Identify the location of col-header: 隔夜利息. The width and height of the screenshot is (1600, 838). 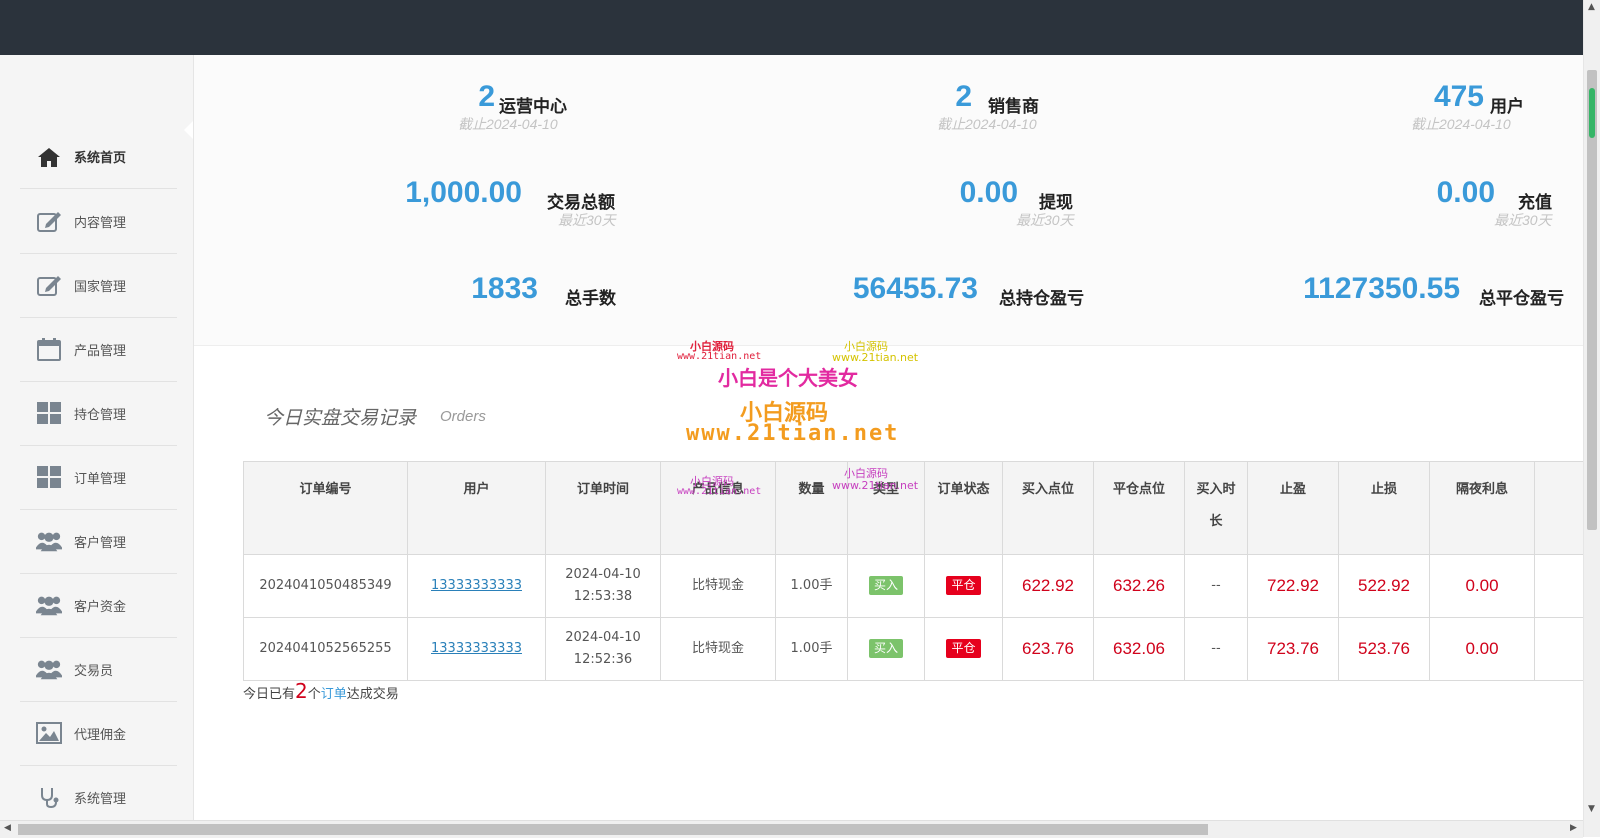
(1482, 508).